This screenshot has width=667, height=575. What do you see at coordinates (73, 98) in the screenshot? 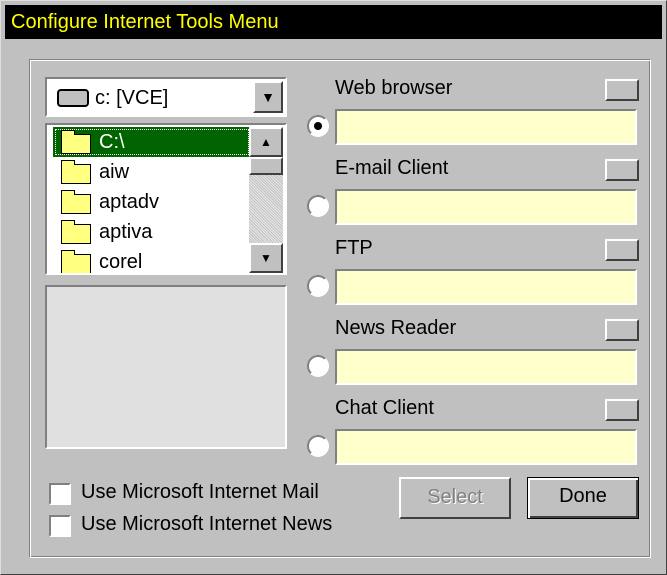
I see `drive-icon` at bounding box center [73, 98].